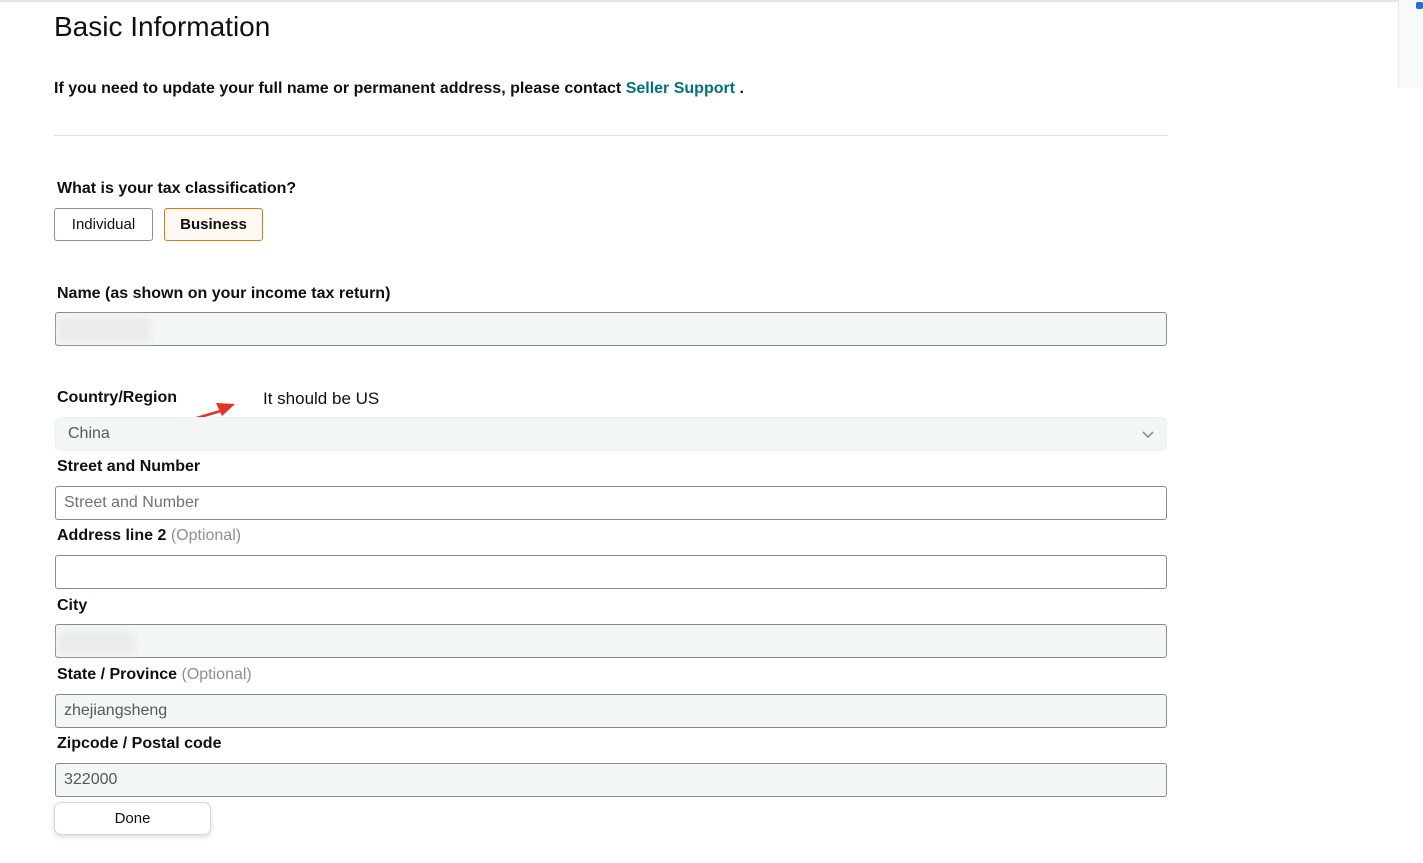  What do you see at coordinates (611, 780) in the screenshot?
I see `zip-field` at bounding box center [611, 780].